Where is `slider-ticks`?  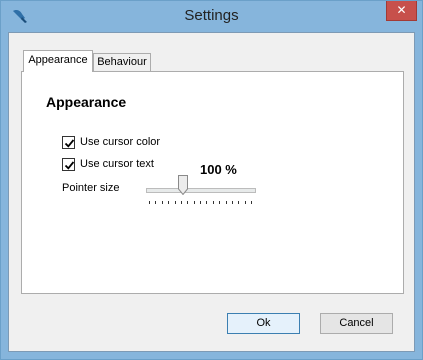
slider-ticks is located at coordinates (201, 203).